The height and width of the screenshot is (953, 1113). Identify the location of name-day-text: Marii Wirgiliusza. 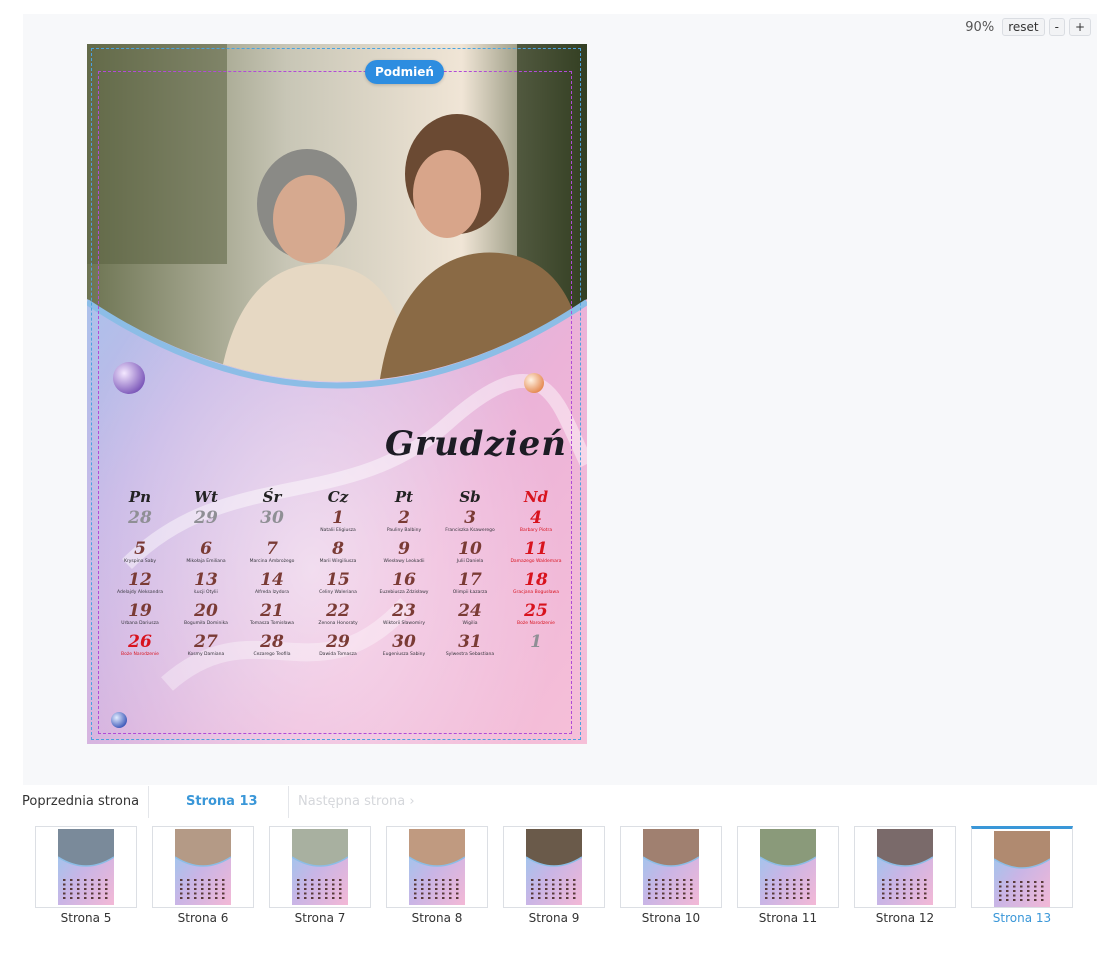
(338, 561).